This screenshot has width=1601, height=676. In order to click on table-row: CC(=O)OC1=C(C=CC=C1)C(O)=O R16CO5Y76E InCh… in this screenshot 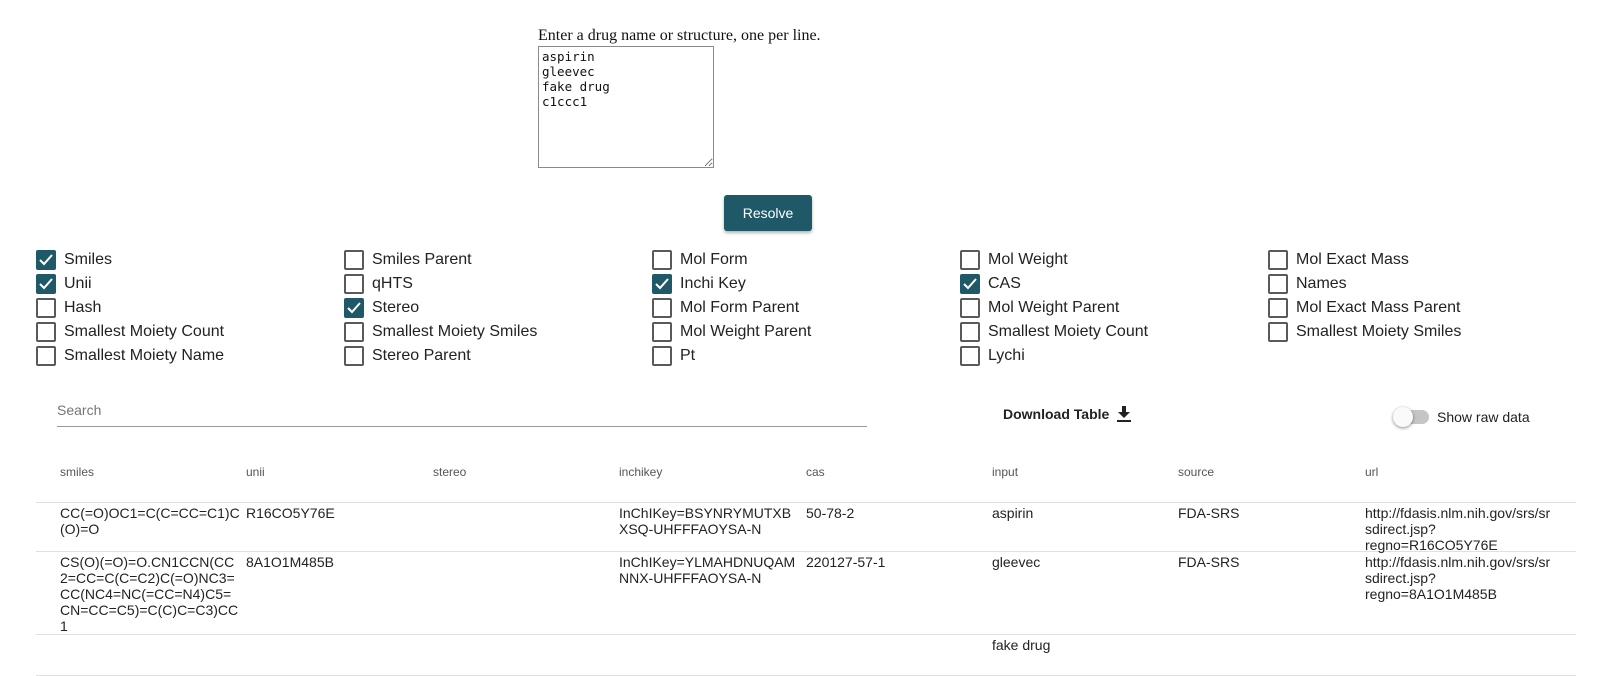, I will do `click(806, 528)`.